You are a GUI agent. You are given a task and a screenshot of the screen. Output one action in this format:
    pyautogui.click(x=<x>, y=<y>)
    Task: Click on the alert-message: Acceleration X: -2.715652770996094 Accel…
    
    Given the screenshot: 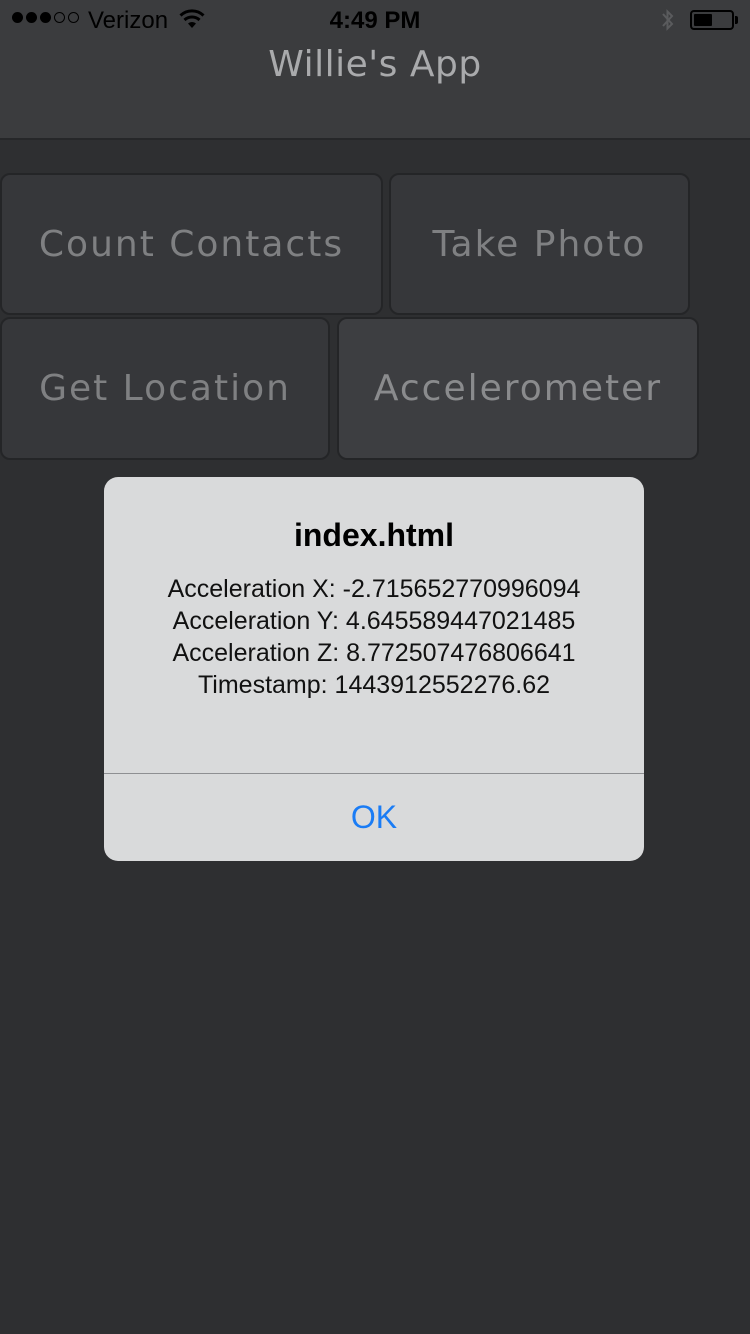 What is the action you would take?
    pyautogui.click(x=374, y=637)
    